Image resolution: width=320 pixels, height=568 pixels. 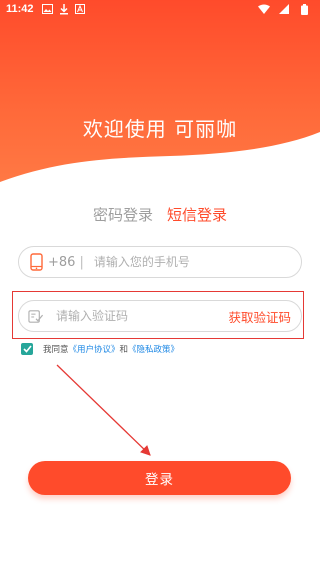 I want to click on agreement-row: 我同意 《用户协议》 和 《隐私政策》, so click(x=100, y=349).